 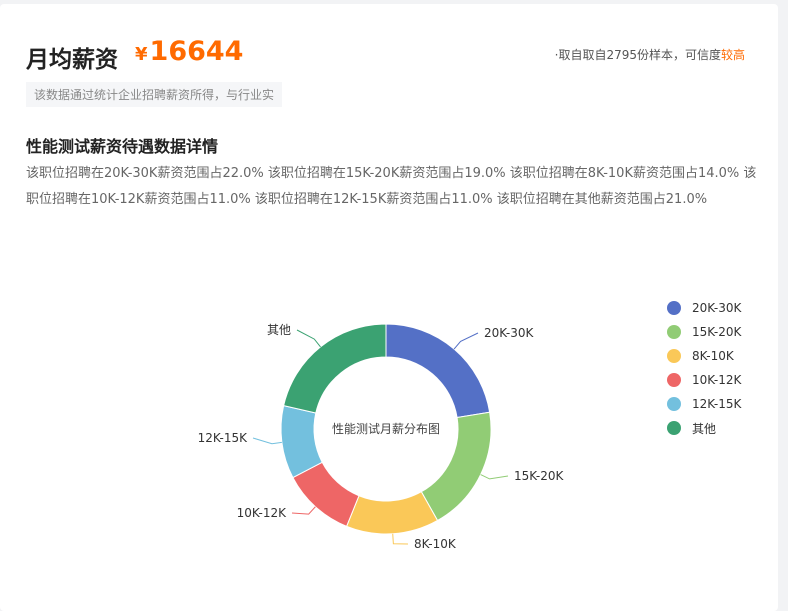 I want to click on legend-item-4: 12K-15K, so click(x=704, y=404).